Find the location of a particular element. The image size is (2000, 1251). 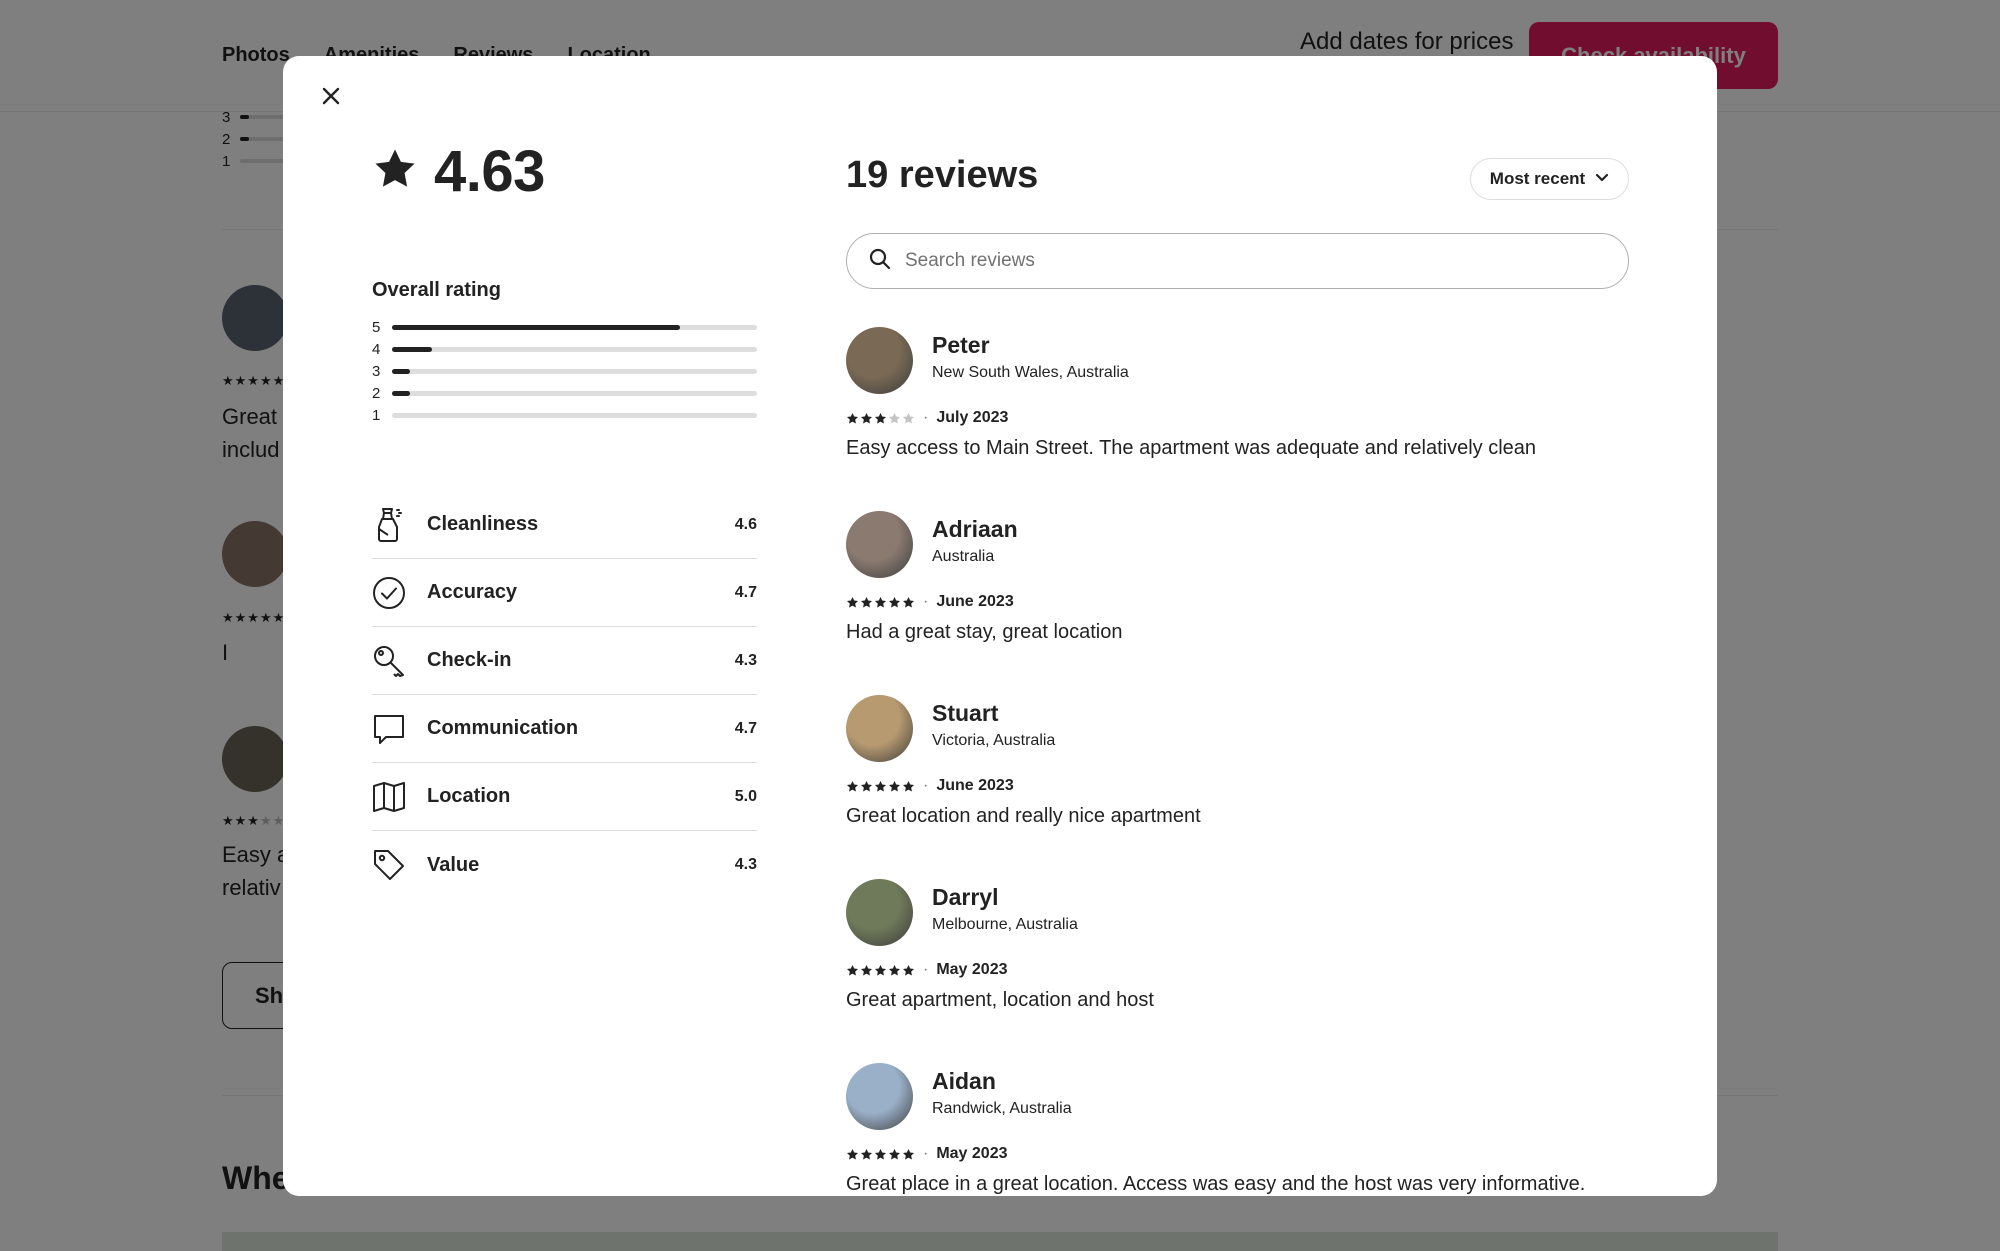

rating-distribution: 5 4 3 2 1 is located at coordinates (564, 371).